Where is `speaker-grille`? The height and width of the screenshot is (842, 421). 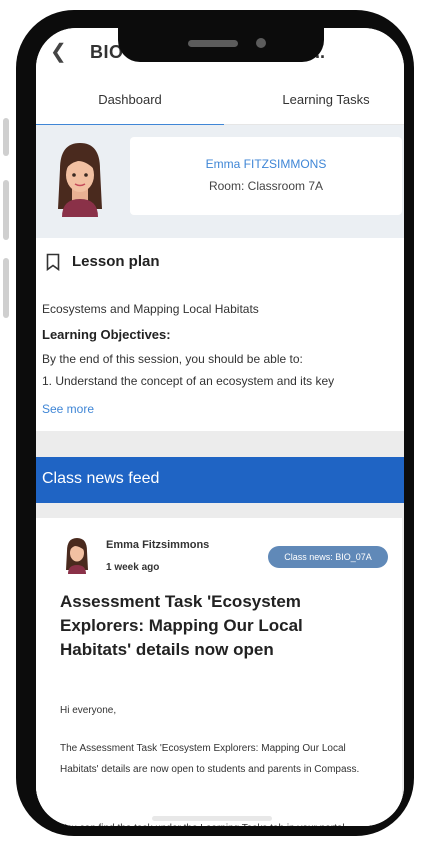 speaker-grille is located at coordinates (213, 43).